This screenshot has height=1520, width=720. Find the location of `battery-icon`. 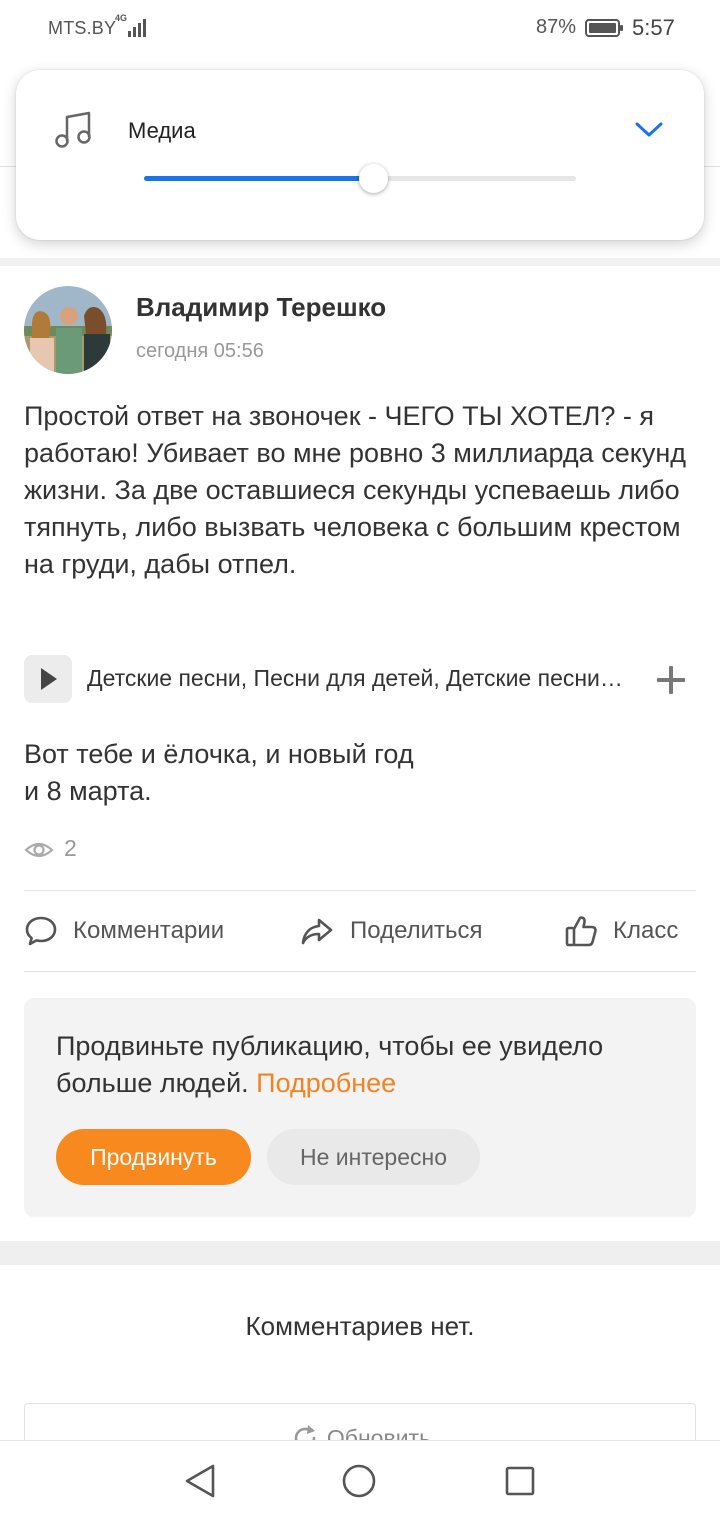

battery-icon is located at coordinates (604, 28).